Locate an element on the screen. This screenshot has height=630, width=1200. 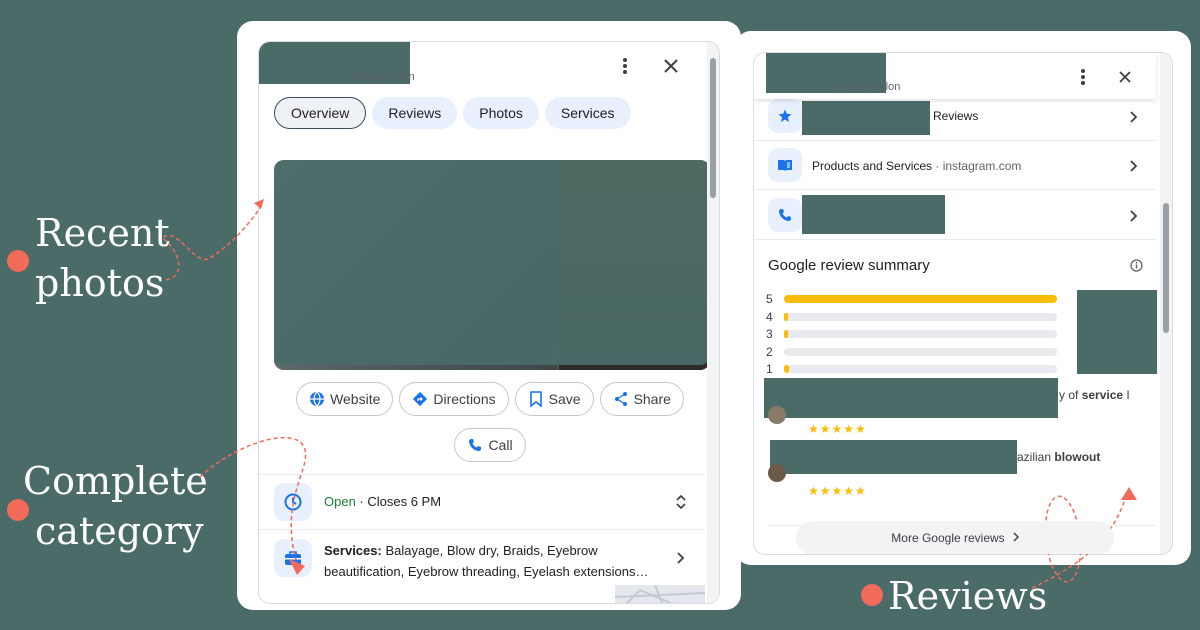
briefcase-icon is located at coordinates (293, 558).